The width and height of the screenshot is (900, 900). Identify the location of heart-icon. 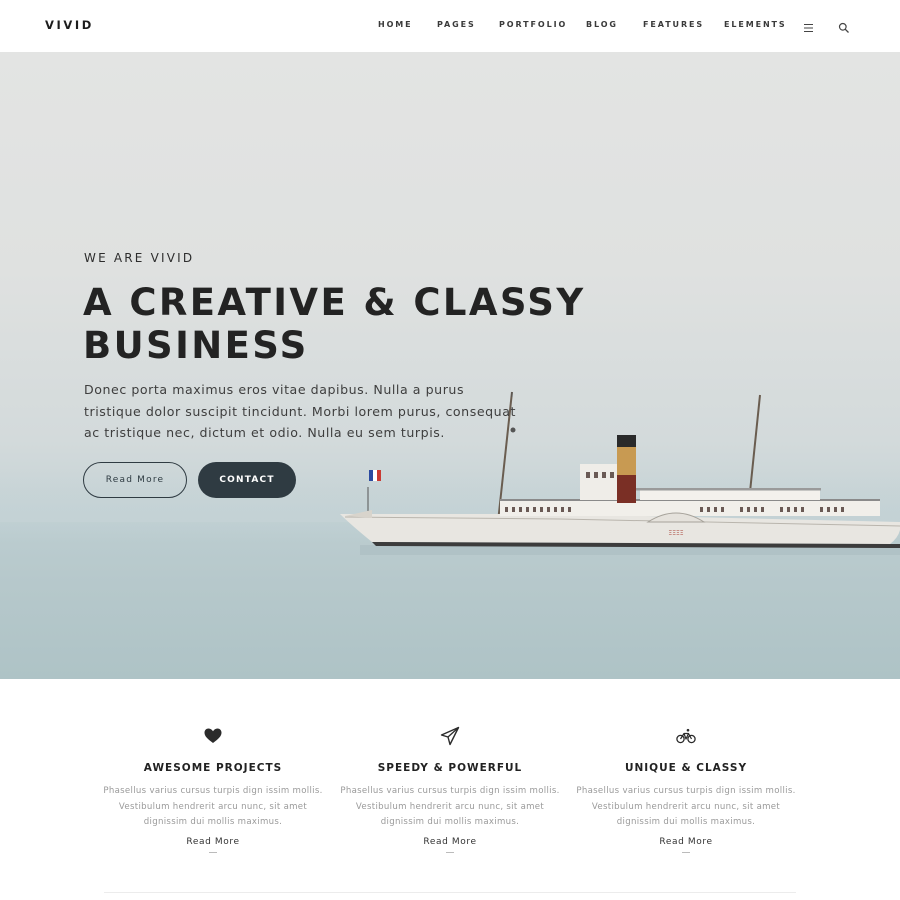
(213, 736).